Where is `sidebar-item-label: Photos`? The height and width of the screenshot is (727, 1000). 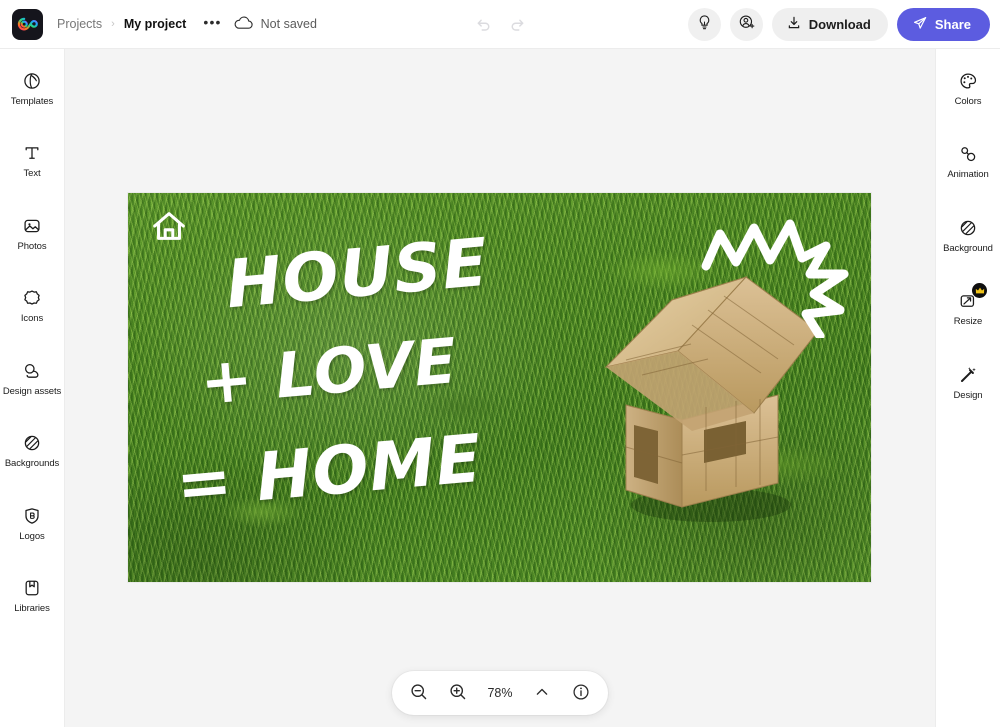
sidebar-item-label: Photos is located at coordinates (32, 246).